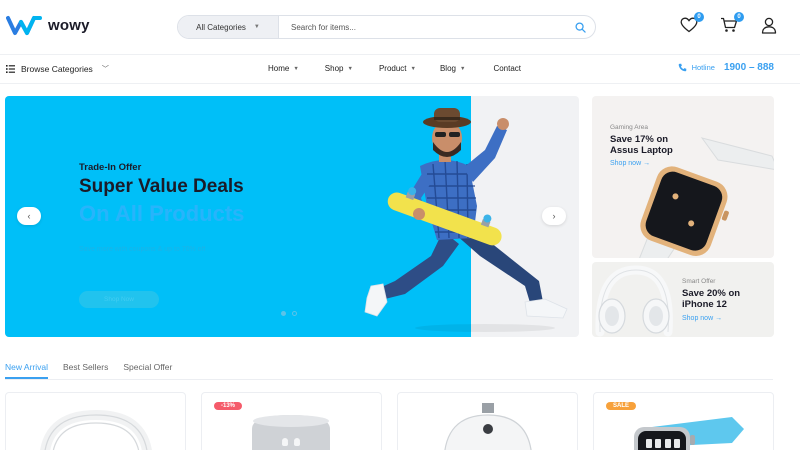 The width and height of the screenshot is (800, 450). What do you see at coordinates (699, 17) in the screenshot?
I see `wishlist-count-badge: 0` at bounding box center [699, 17].